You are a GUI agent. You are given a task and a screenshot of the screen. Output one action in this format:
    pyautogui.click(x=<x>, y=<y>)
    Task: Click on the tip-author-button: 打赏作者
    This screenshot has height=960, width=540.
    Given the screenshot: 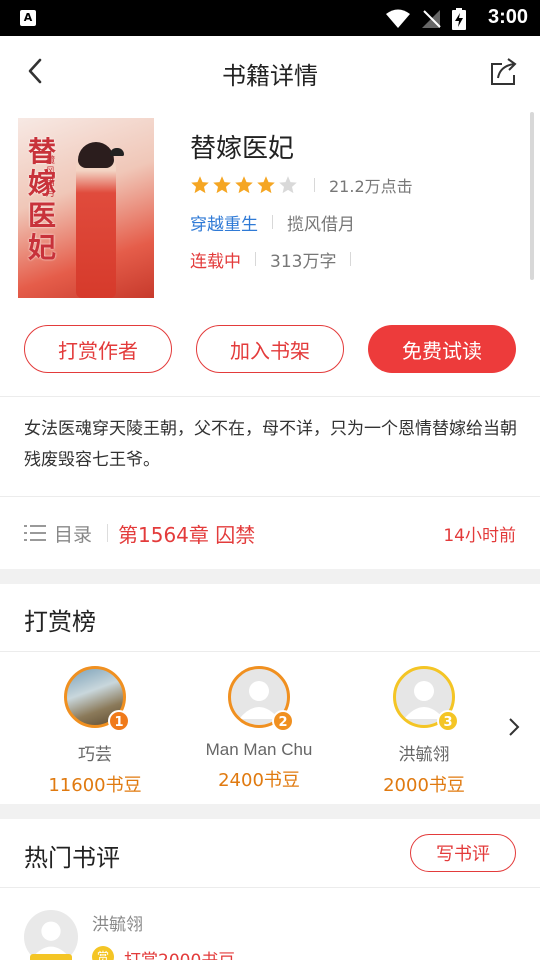 What is the action you would take?
    pyautogui.click(x=98, y=349)
    